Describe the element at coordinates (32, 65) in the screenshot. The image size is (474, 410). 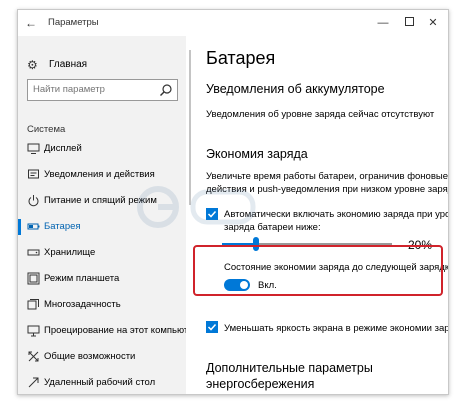
I see `gear-icon: ⚙` at that location.